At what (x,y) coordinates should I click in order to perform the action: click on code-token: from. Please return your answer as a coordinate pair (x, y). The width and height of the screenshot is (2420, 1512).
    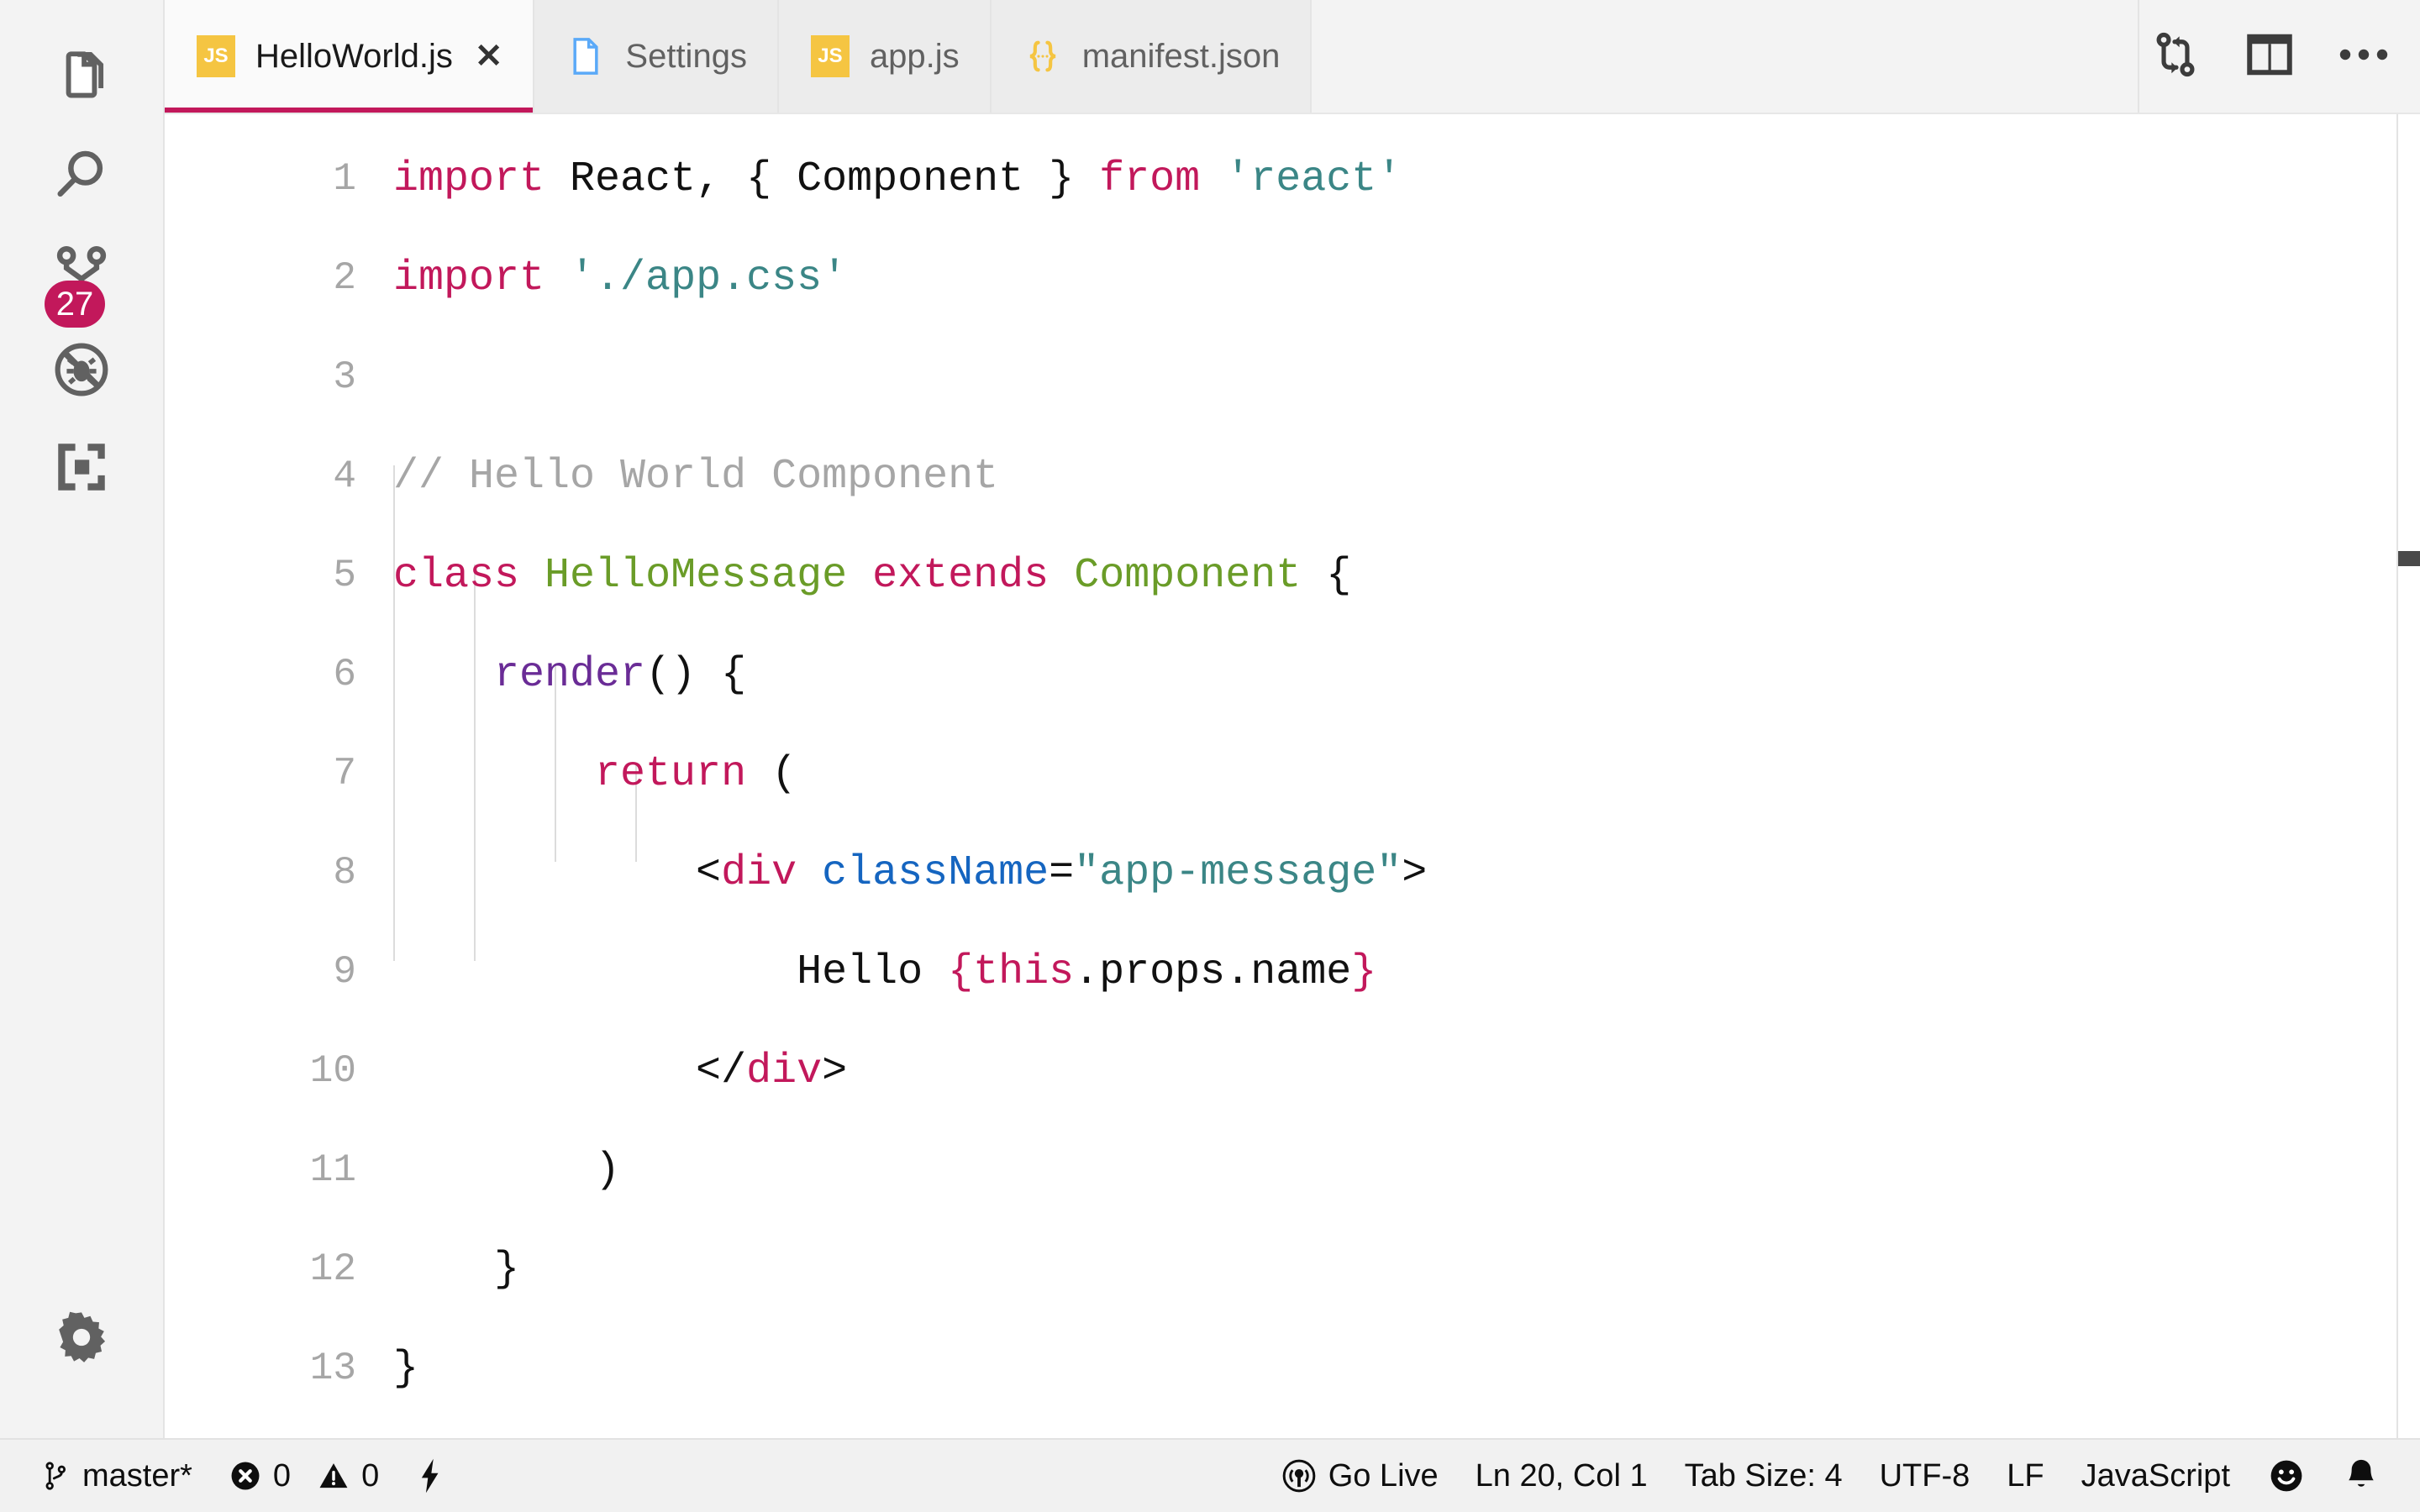
    Looking at the image, I should click on (1150, 179).